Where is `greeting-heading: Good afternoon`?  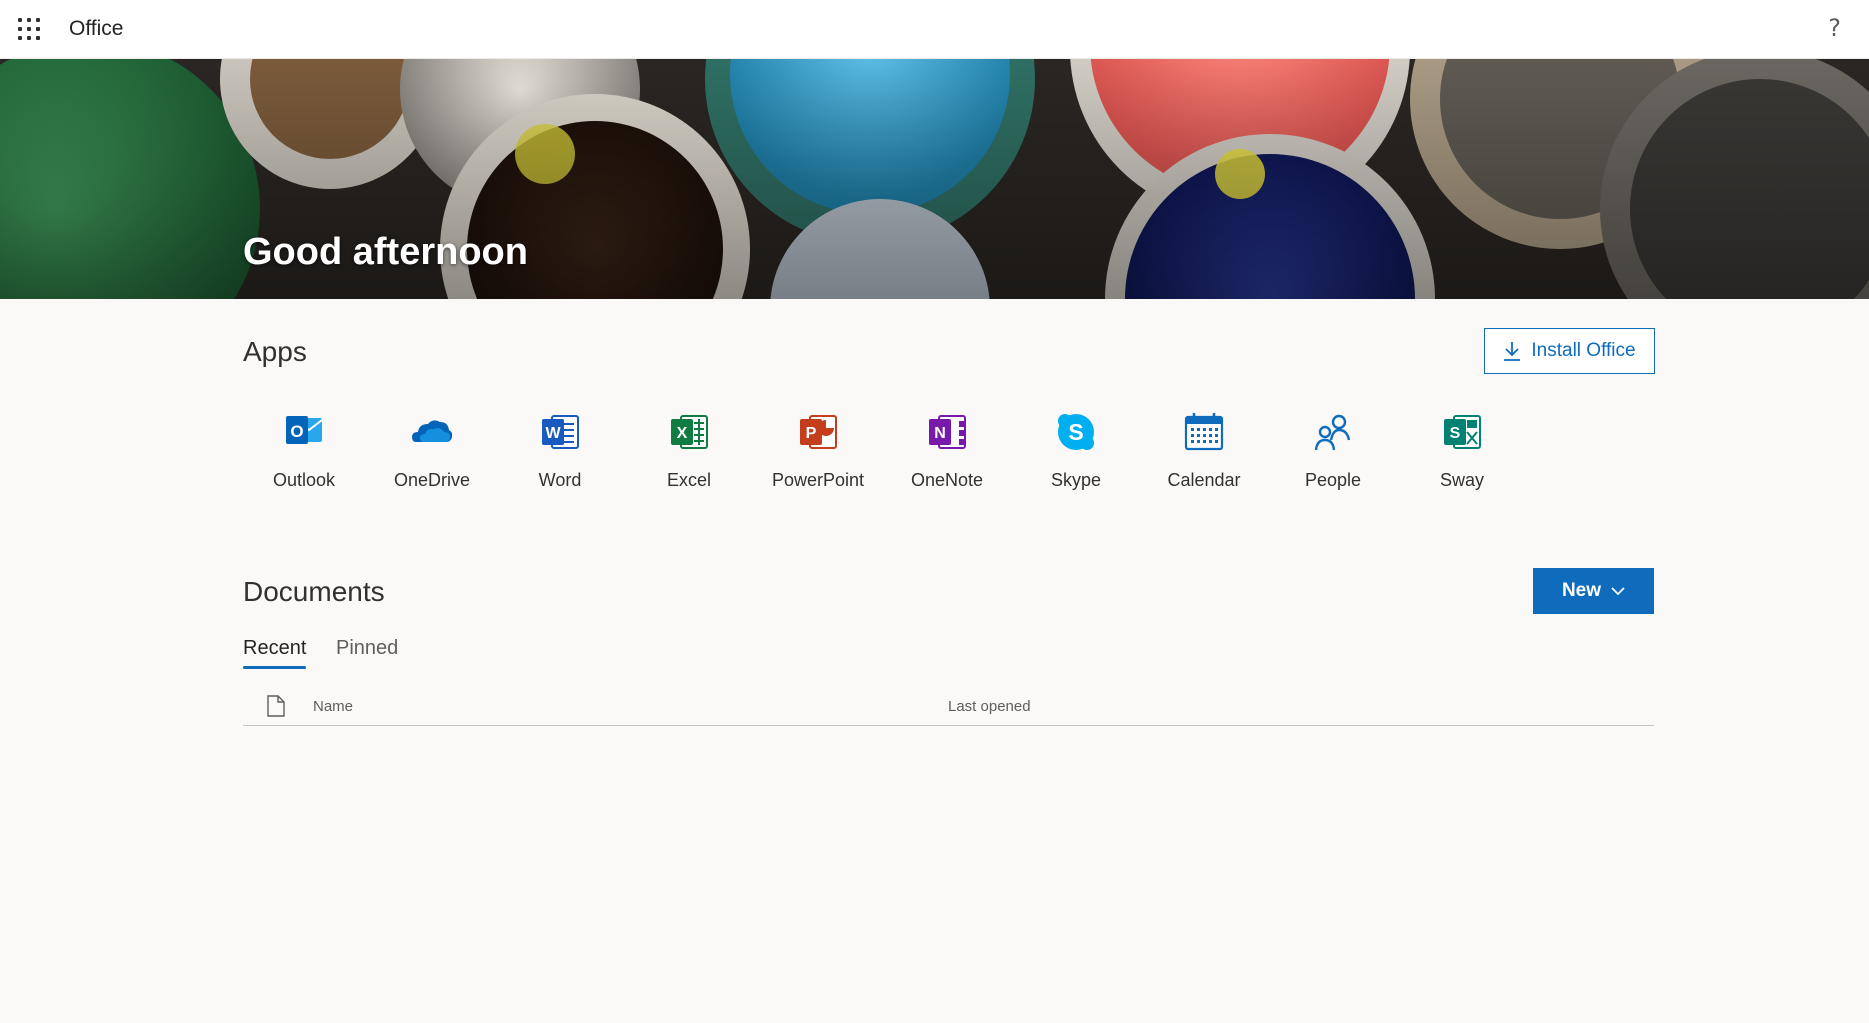 greeting-heading: Good afternoon is located at coordinates (385, 252).